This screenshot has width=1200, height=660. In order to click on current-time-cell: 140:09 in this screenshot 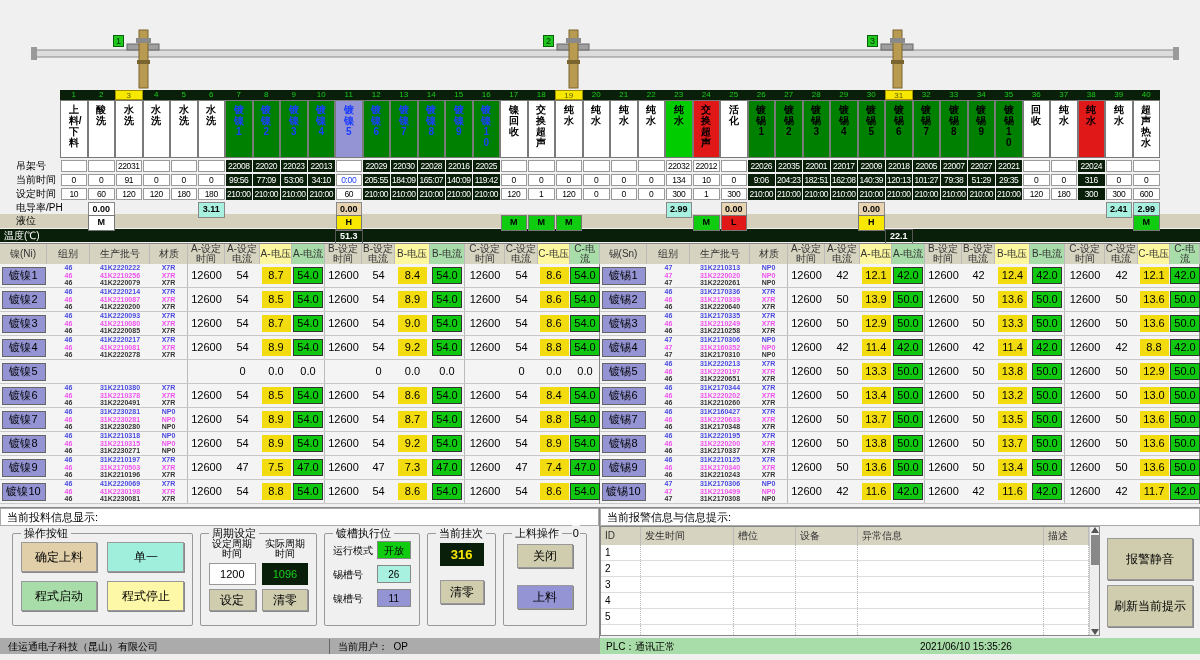, I will do `click(458, 180)`.